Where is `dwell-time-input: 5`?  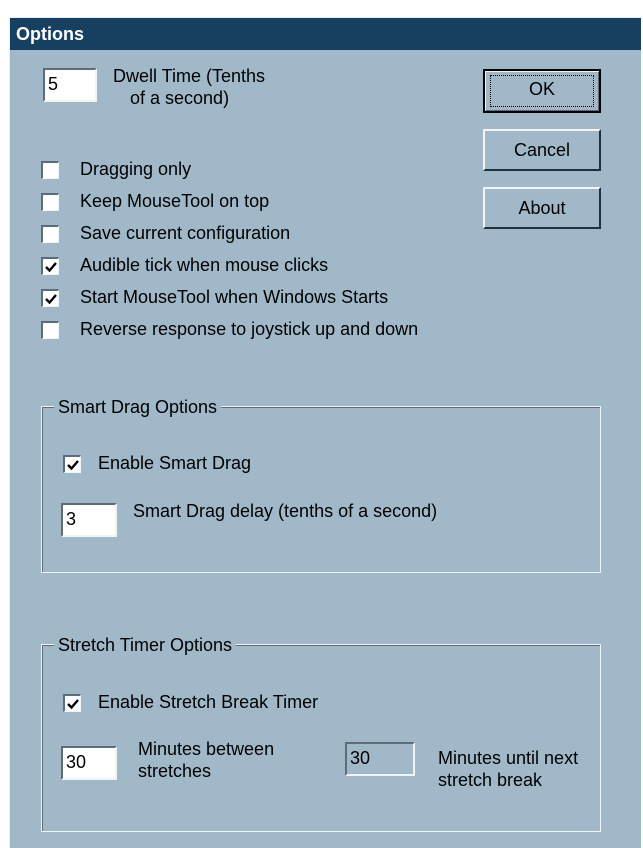 dwell-time-input: 5 is located at coordinates (70, 85).